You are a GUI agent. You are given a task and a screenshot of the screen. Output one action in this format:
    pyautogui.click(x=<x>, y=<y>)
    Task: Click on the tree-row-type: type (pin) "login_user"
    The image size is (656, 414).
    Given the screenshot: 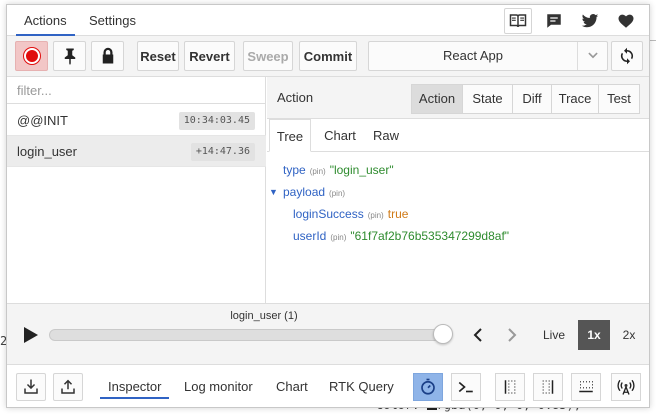 What is the action you would take?
    pyautogui.click(x=338, y=170)
    